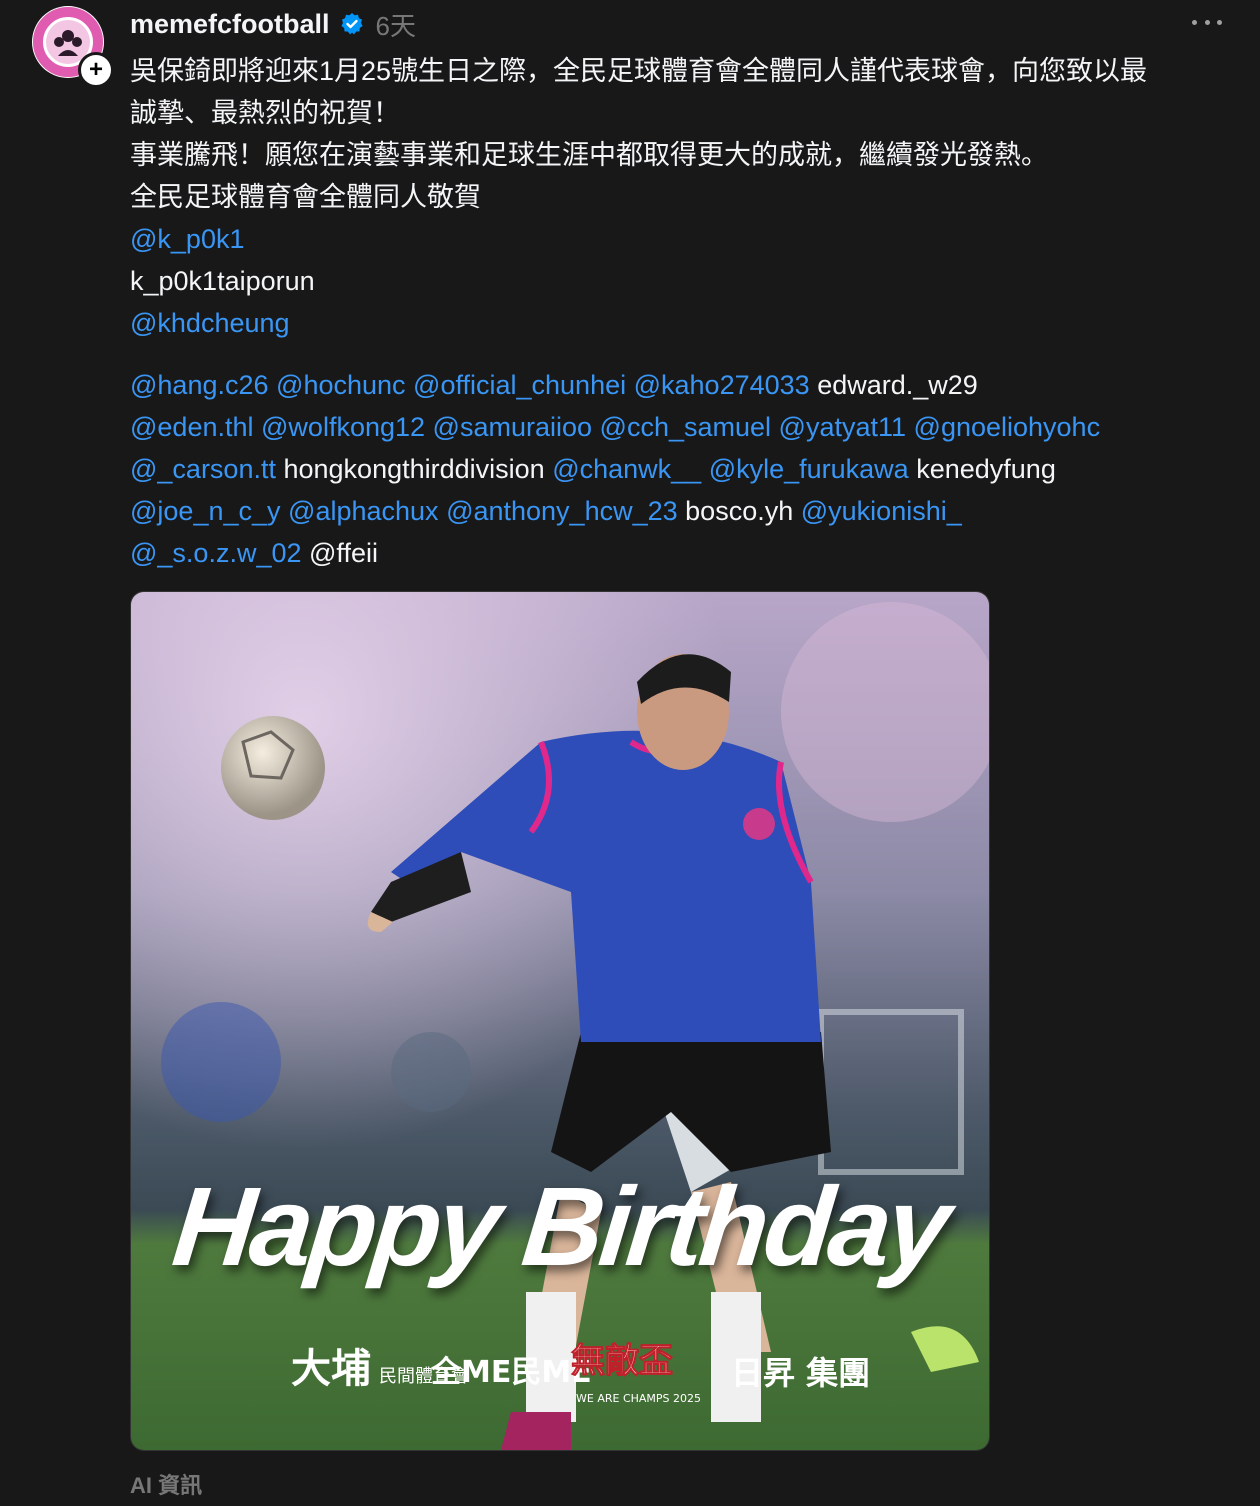 The width and height of the screenshot is (1260, 1506). Describe the element at coordinates (203, 469) in the screenshot. I see `mention-link: @_carson.tt` at that location.